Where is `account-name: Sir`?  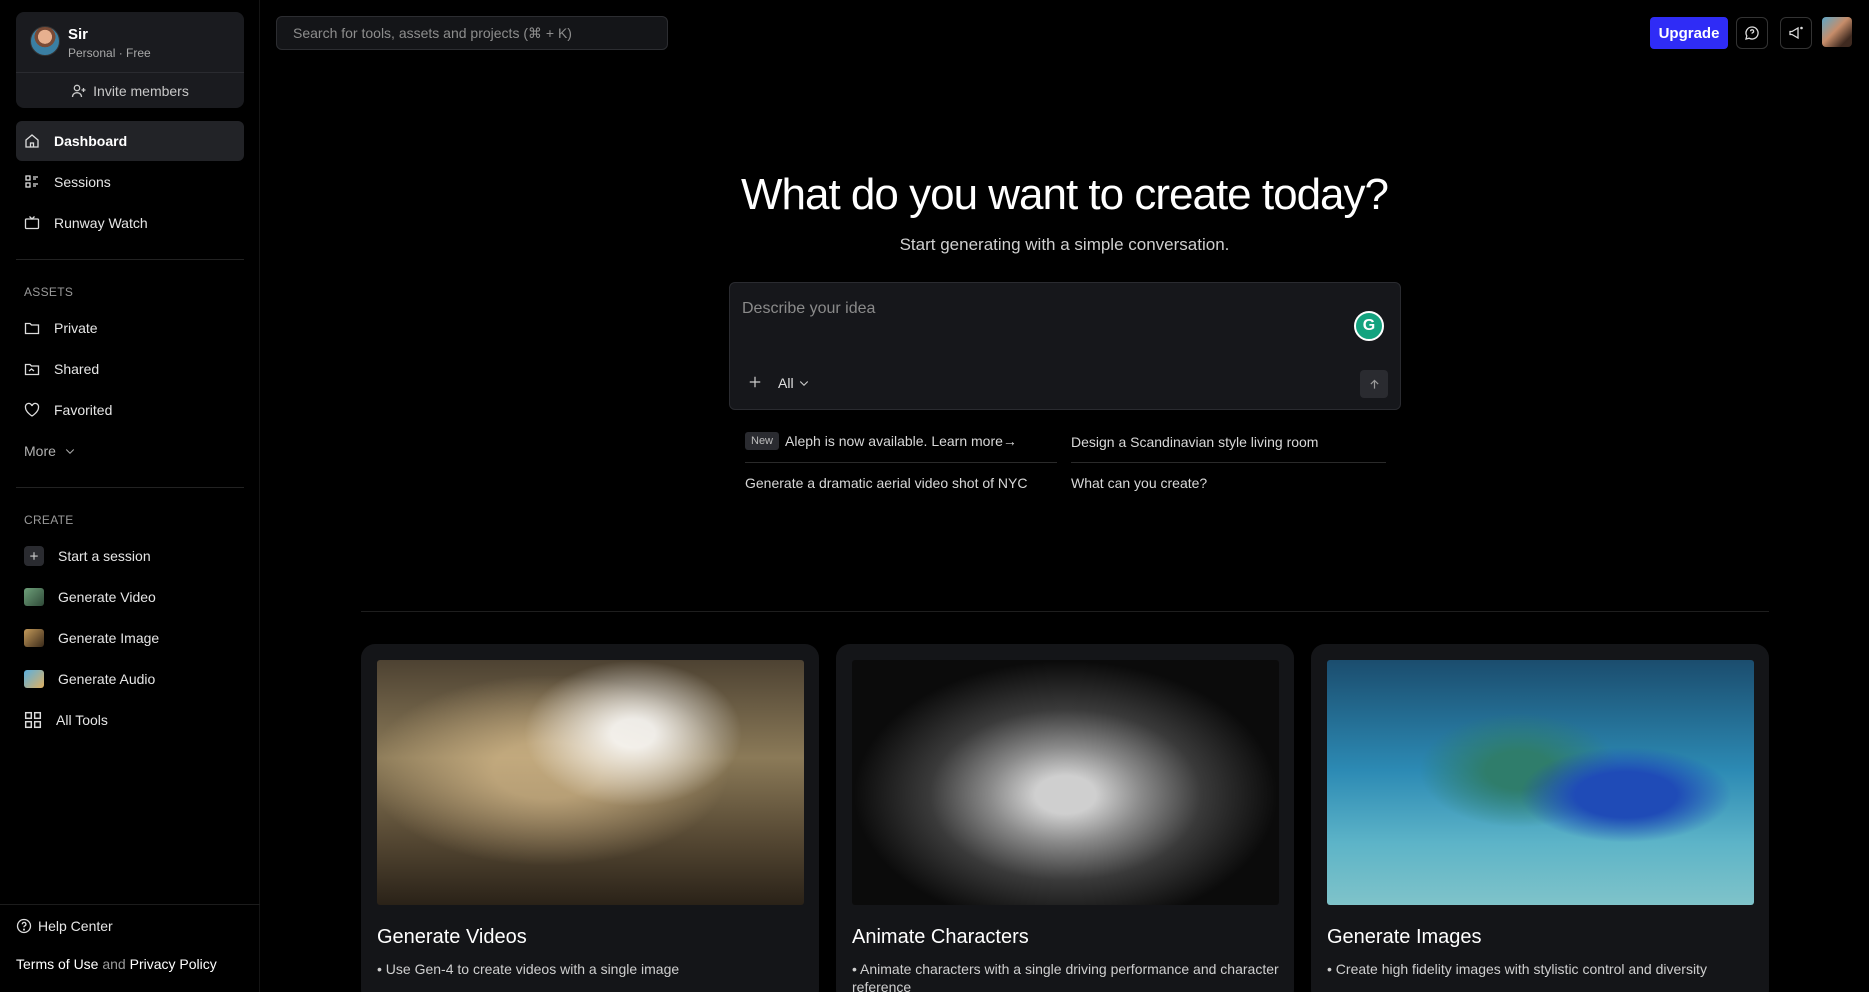
account-name: Sir is located at coordinates (78, 34).